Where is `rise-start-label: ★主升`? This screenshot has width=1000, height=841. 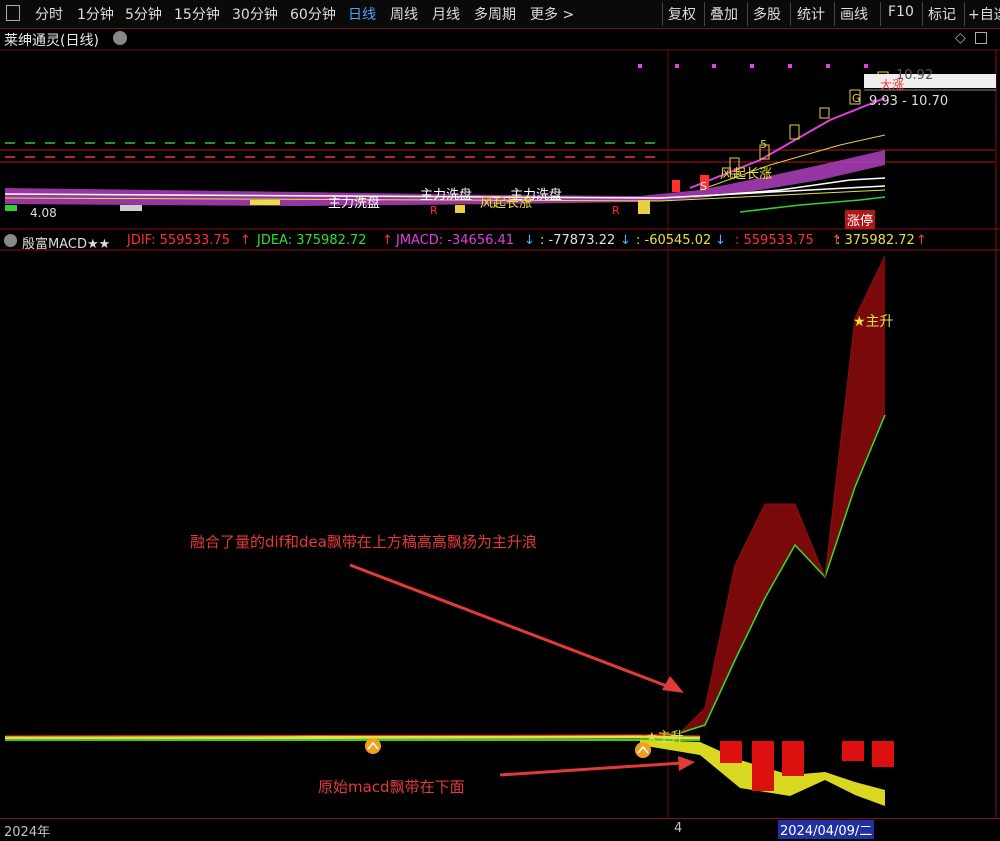 rise-start-label: ★主升 is located at coordinates (665, 737).